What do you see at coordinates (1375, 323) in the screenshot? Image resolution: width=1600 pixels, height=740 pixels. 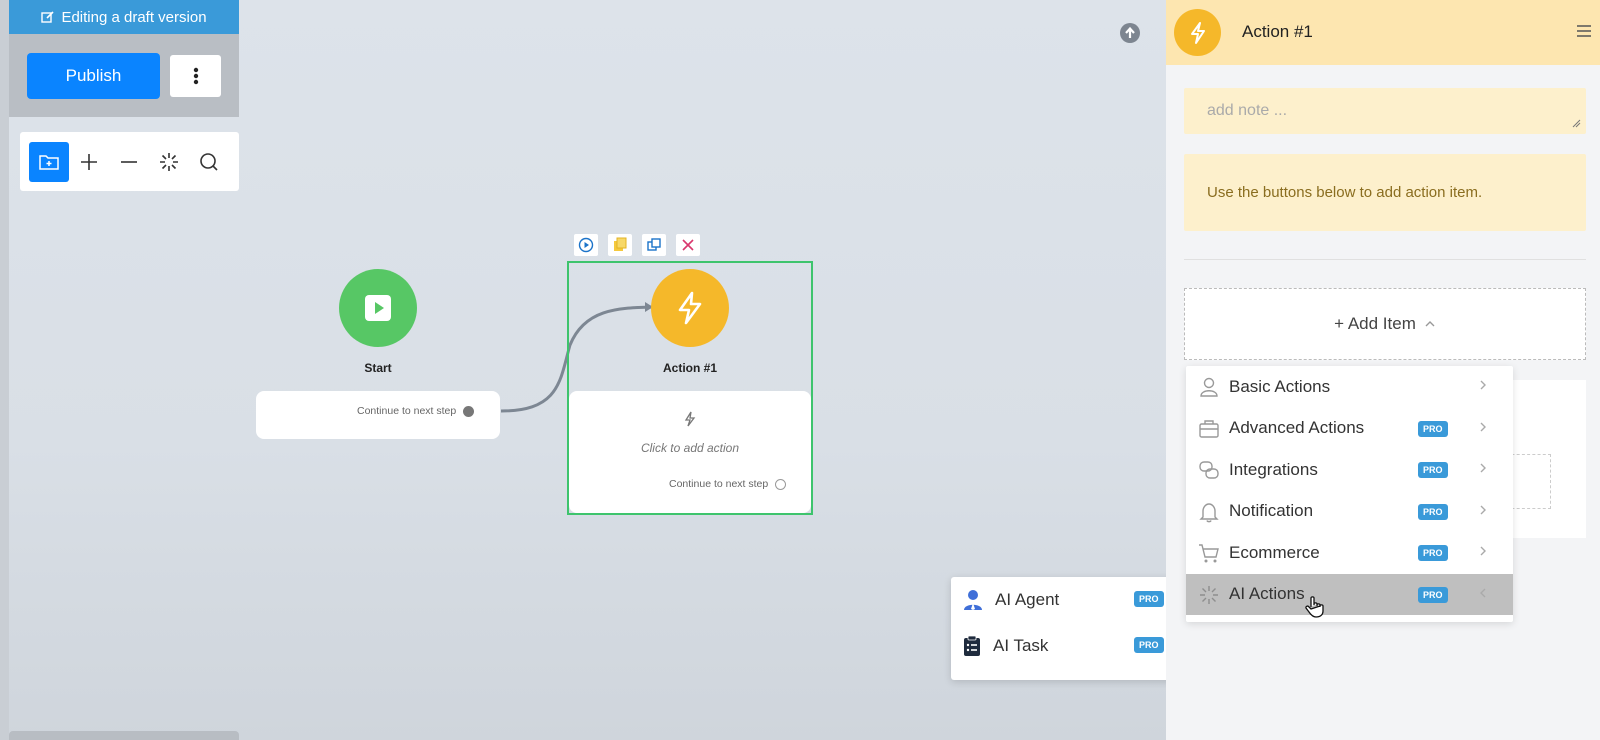 I see `add-item-label: + Add Item` at bounding box center [1375, 323].